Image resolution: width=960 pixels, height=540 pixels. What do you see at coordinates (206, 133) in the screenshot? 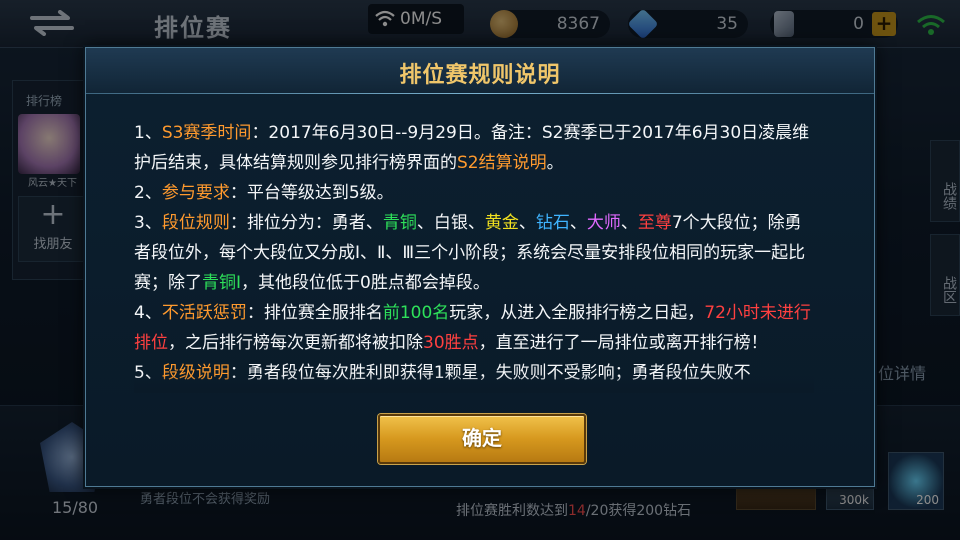
I see `rule-1-label: S3赛季时间` at bounding box center [206, 133].